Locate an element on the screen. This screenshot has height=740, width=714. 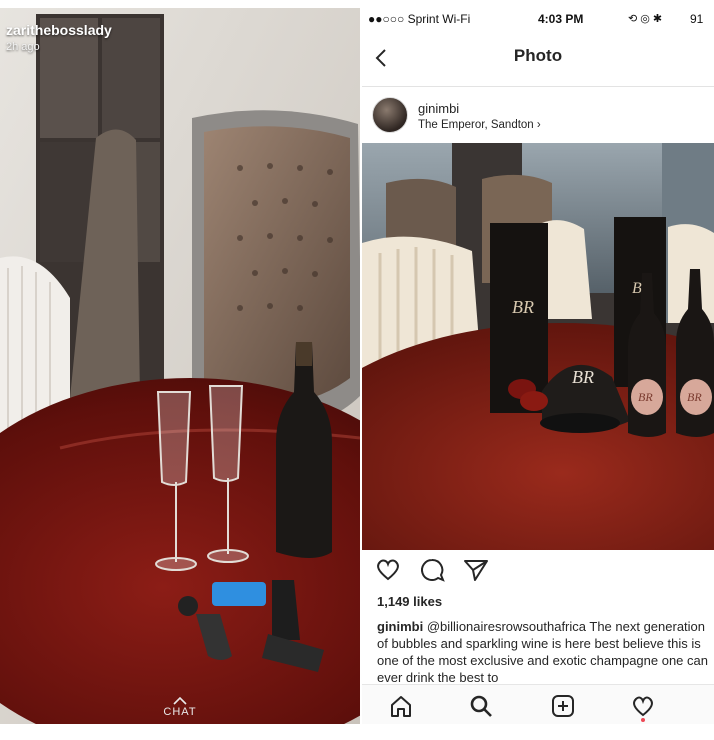
likes-count: 1,149 likes is located at coordinates (409, 601).